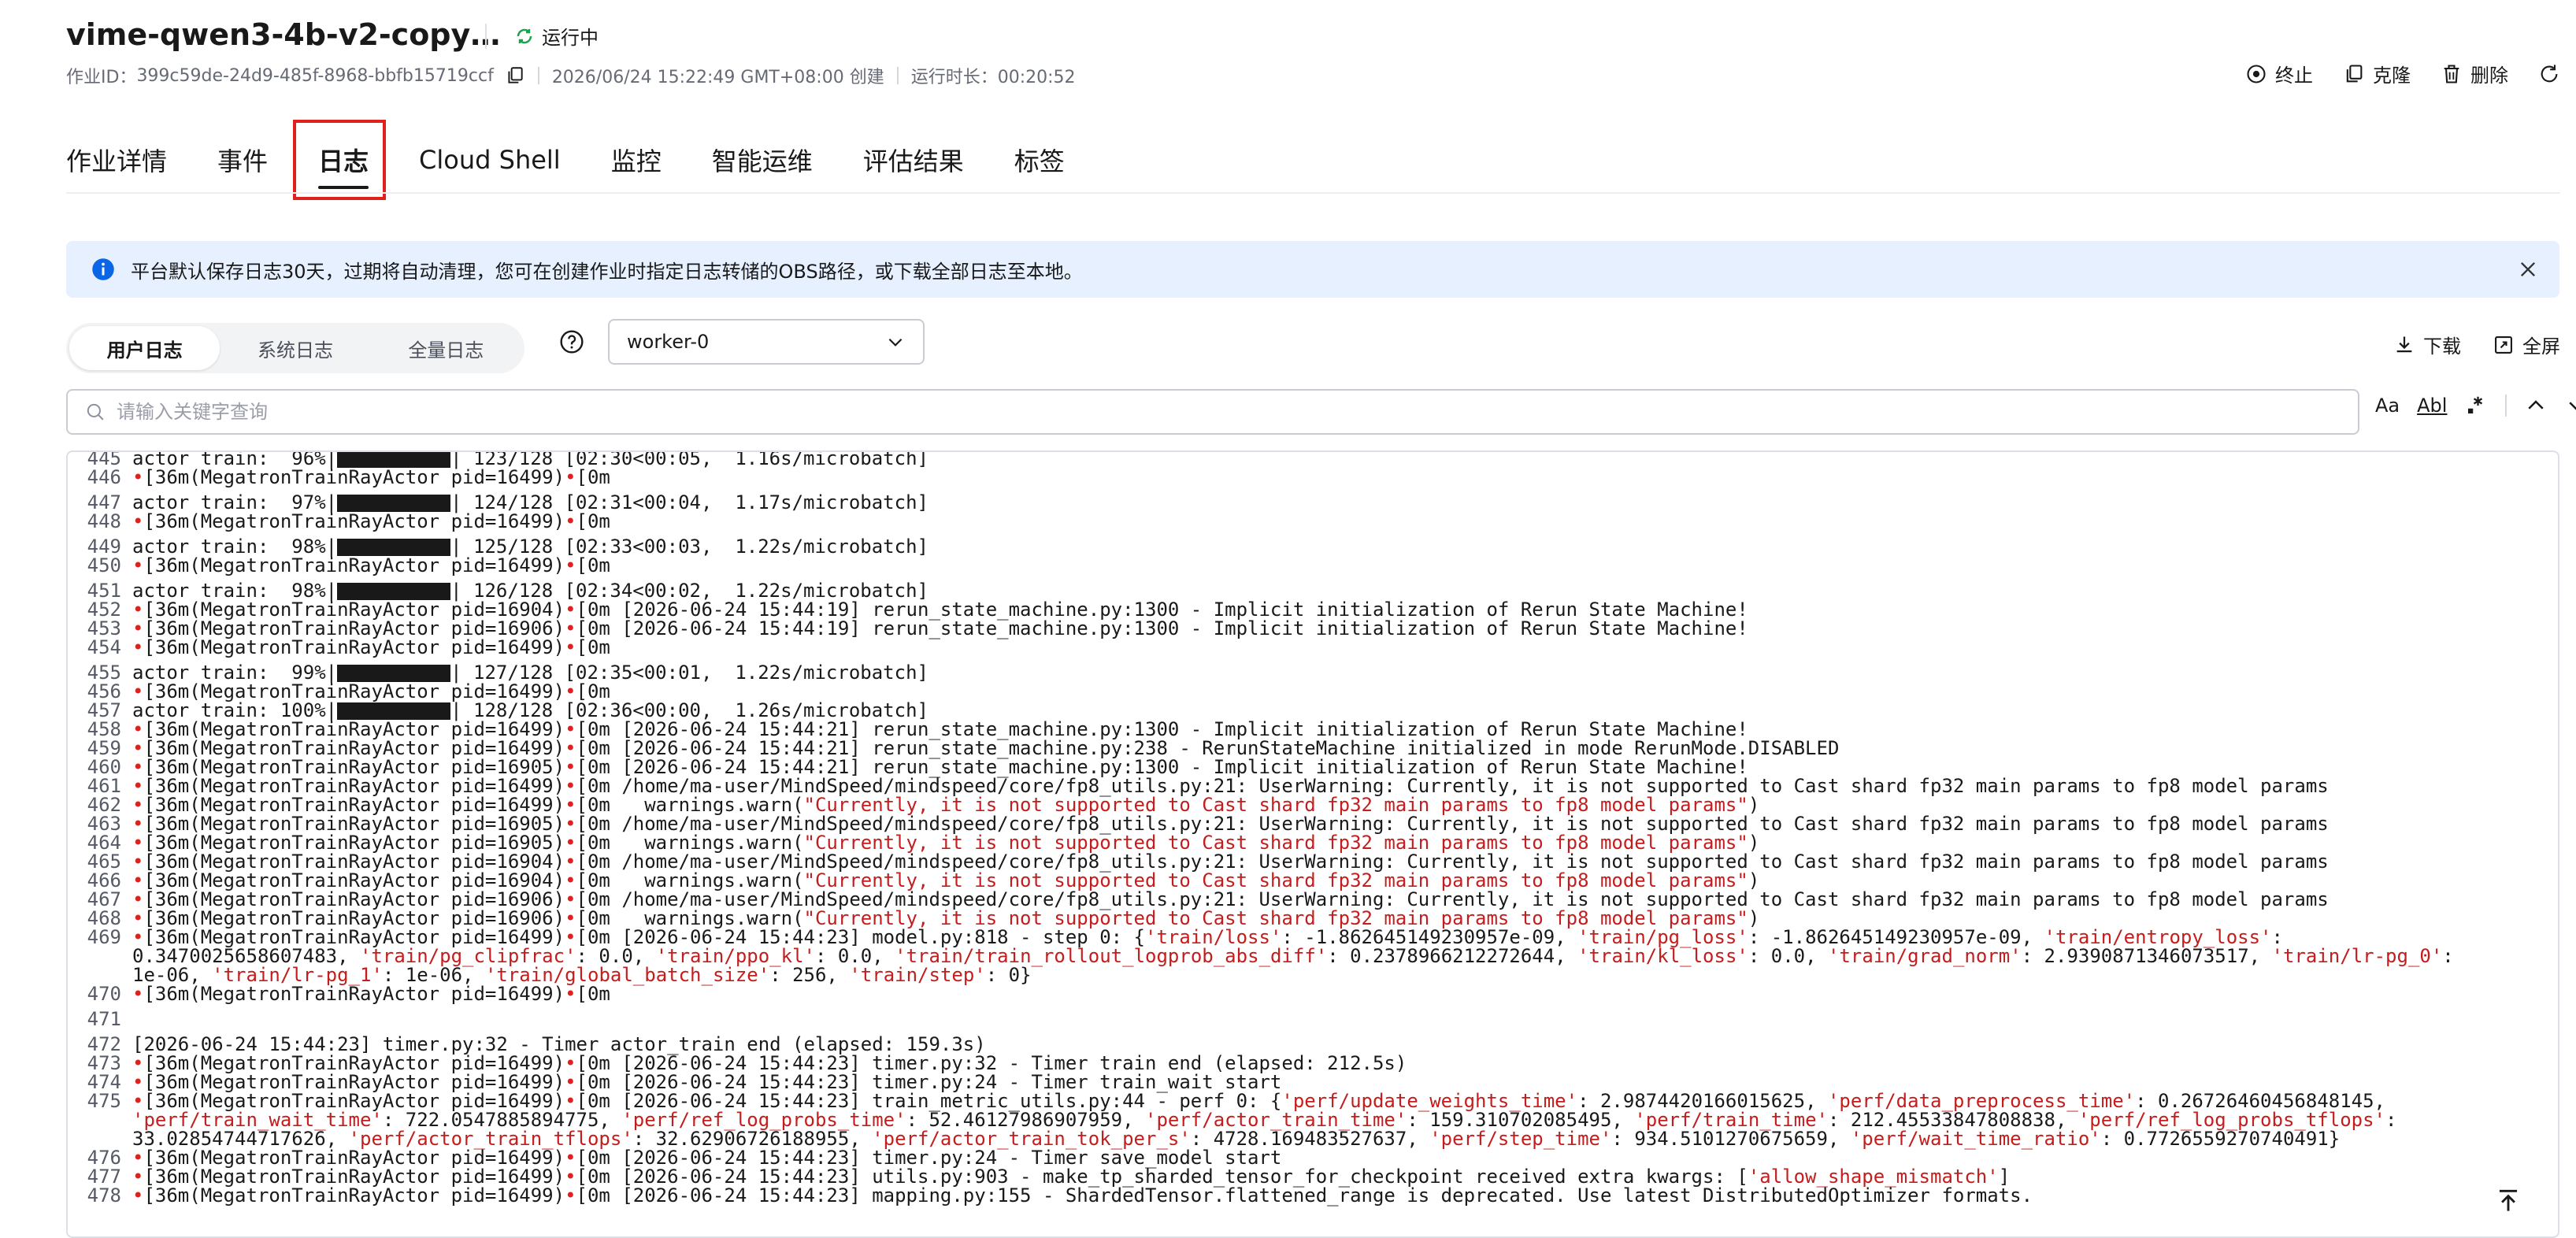 The width and height of the screenshot is (2576, 1238). What do you see at coordinates (354, 565) in the screenshot?
I see `log-text-segment: [36m(MegatronTrainRayActor pid=16499)` at bounding box center [354, 565].